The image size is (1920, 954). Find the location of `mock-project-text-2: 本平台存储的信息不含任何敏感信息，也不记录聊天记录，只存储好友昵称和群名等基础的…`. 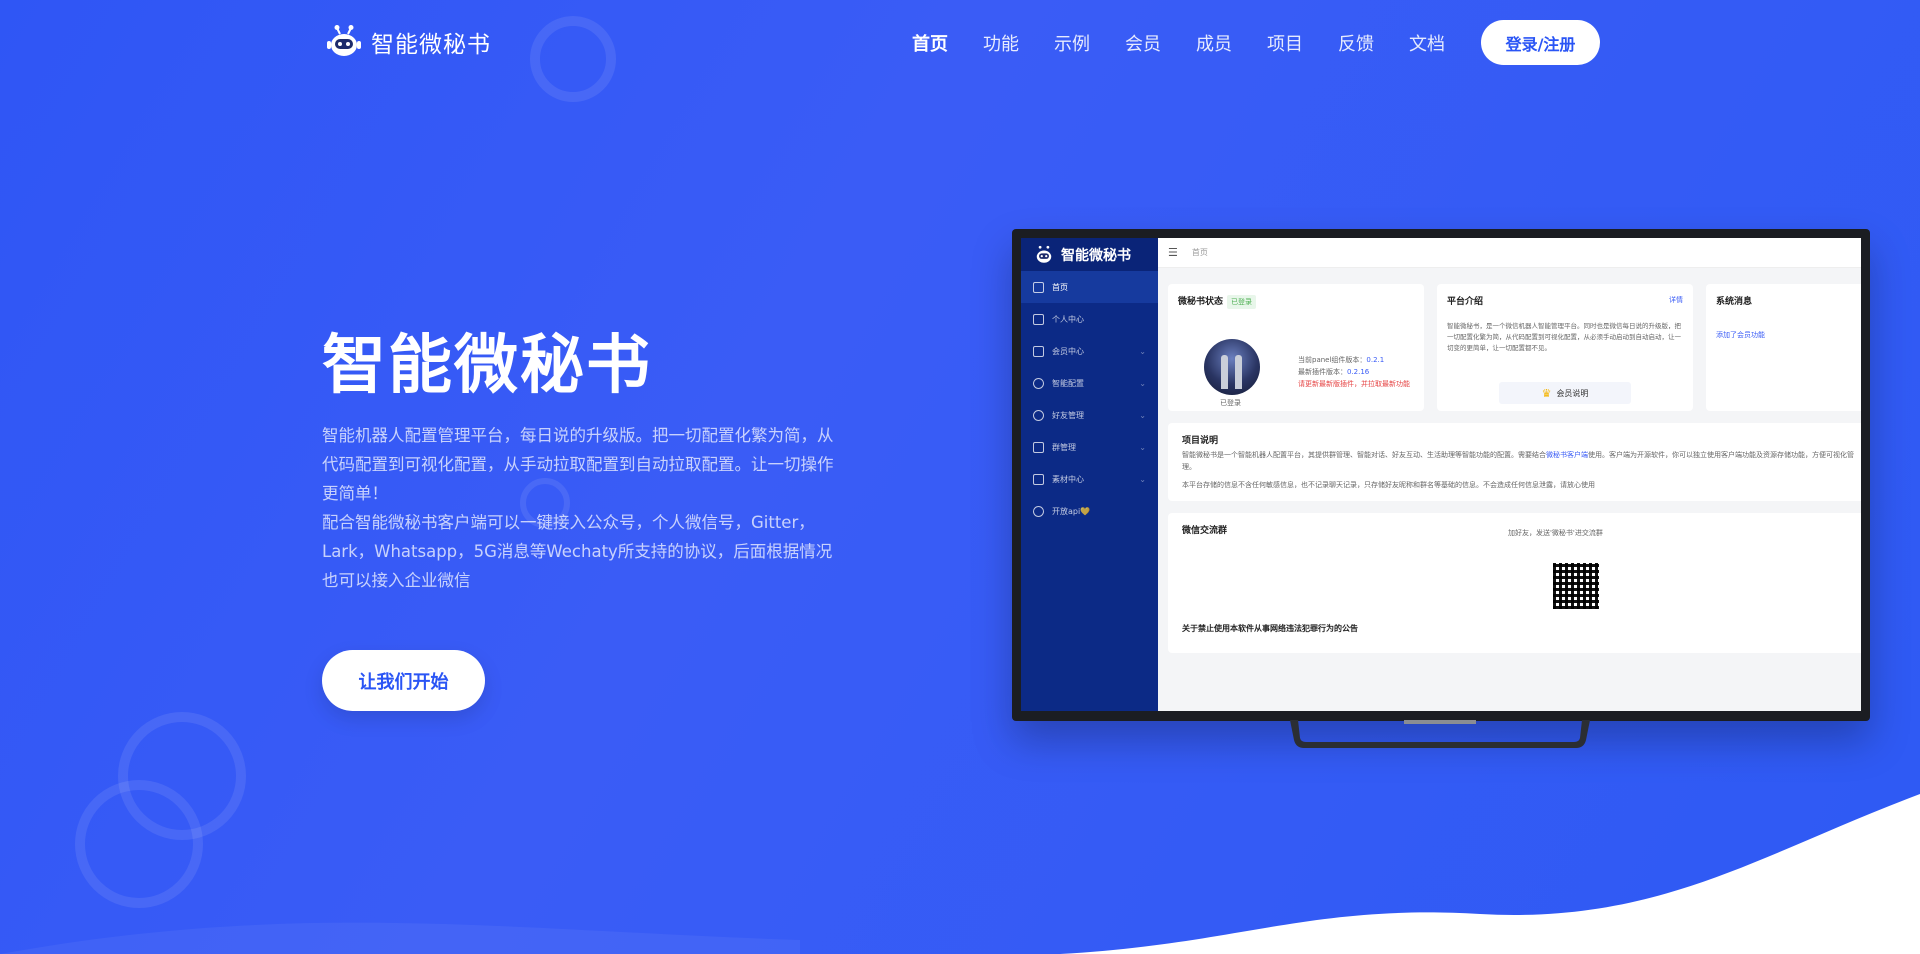

mock-project-text-2: 本平台存储的信息不含任何敏感信息，也不记录聊天记录，只存储好友昵称和群名等基础的… is located at coordinates (1388, 485).